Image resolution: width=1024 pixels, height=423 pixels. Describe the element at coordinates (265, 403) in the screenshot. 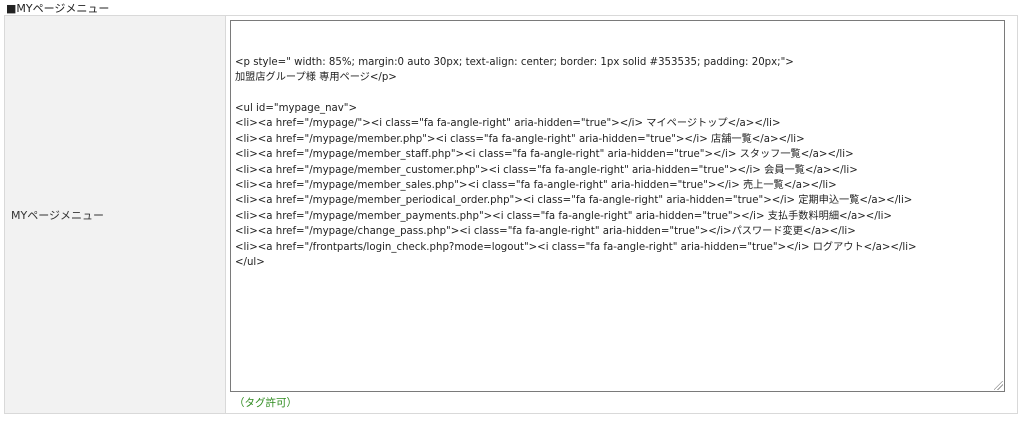

I see `tag-allowed-hint: （タグ許可）` at that location.